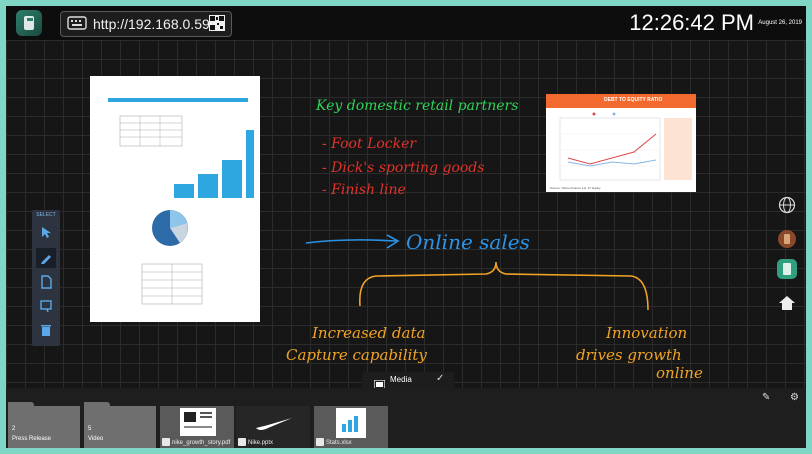 The image size is (812, 454). What do you see at coordinates (787, 269) in the screenshot?
I see `app-icon-green` at bounding box center [787, 269].